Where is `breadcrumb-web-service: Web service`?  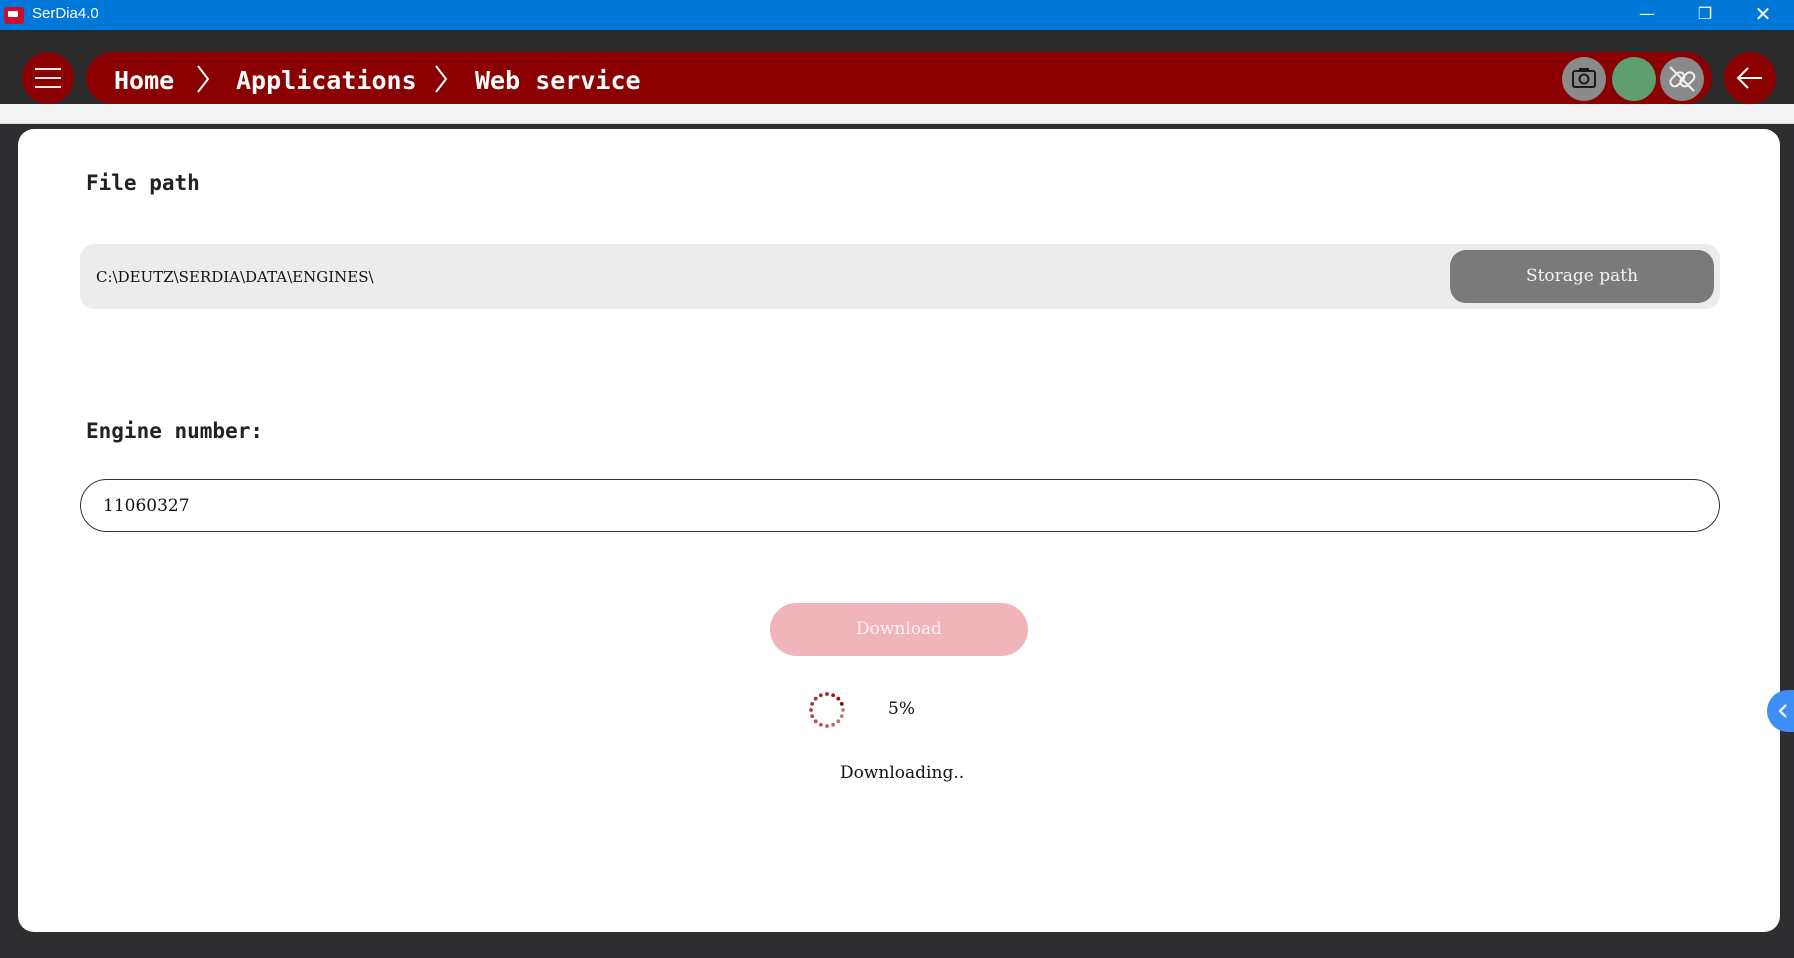
breadcrumb-web-service: Web service is located at coordinates (558, 80).